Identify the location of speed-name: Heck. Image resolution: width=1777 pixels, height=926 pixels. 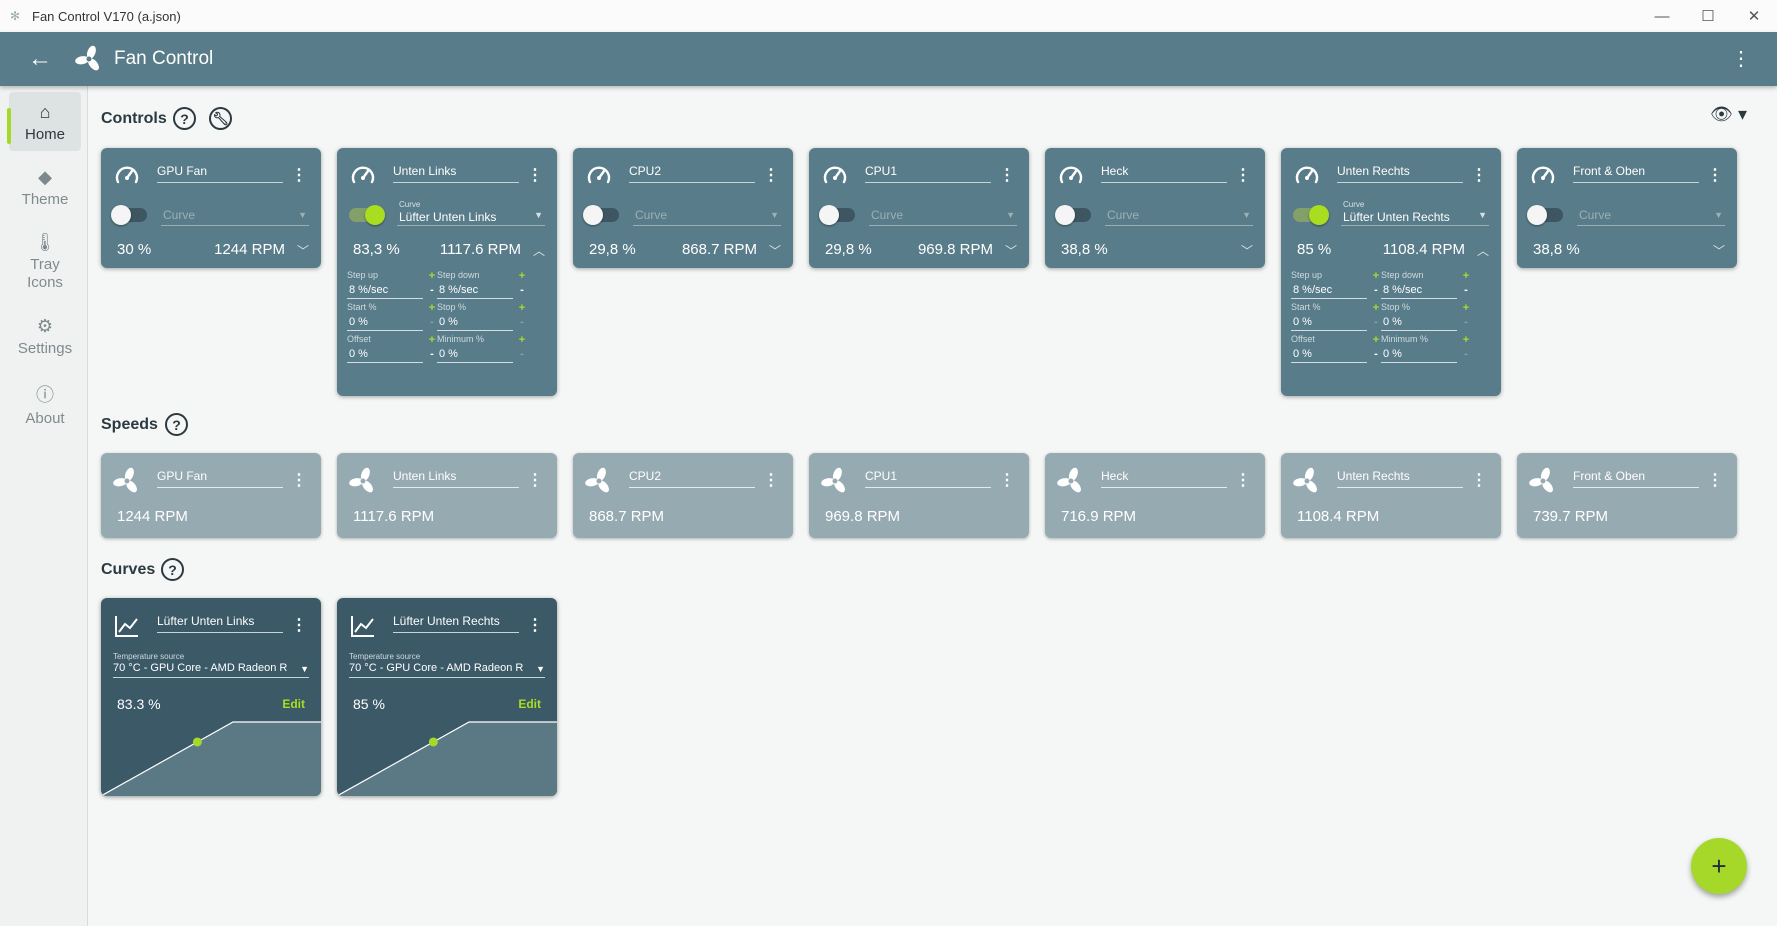
(1164, 478).